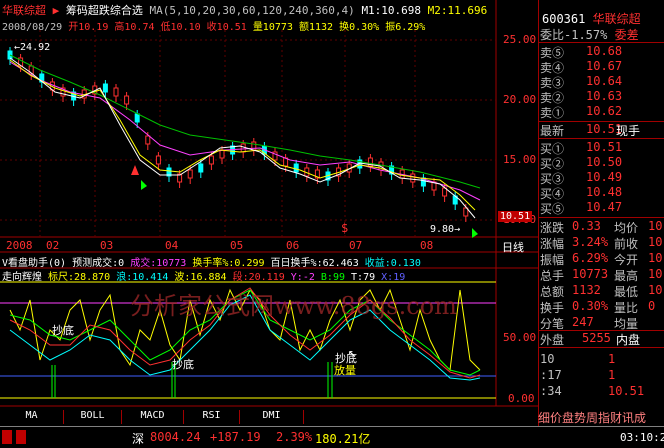  Describe the element at coordinates (363, 277) in the screenshot. I see `sub2-t: T:79` at that location.